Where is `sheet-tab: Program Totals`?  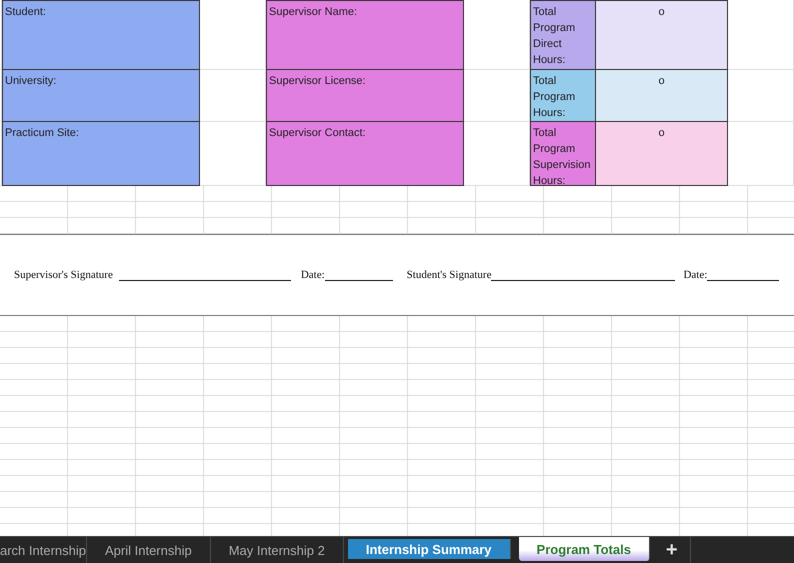
sheet-tab: Program Totals is located at coordinates (584, 549).